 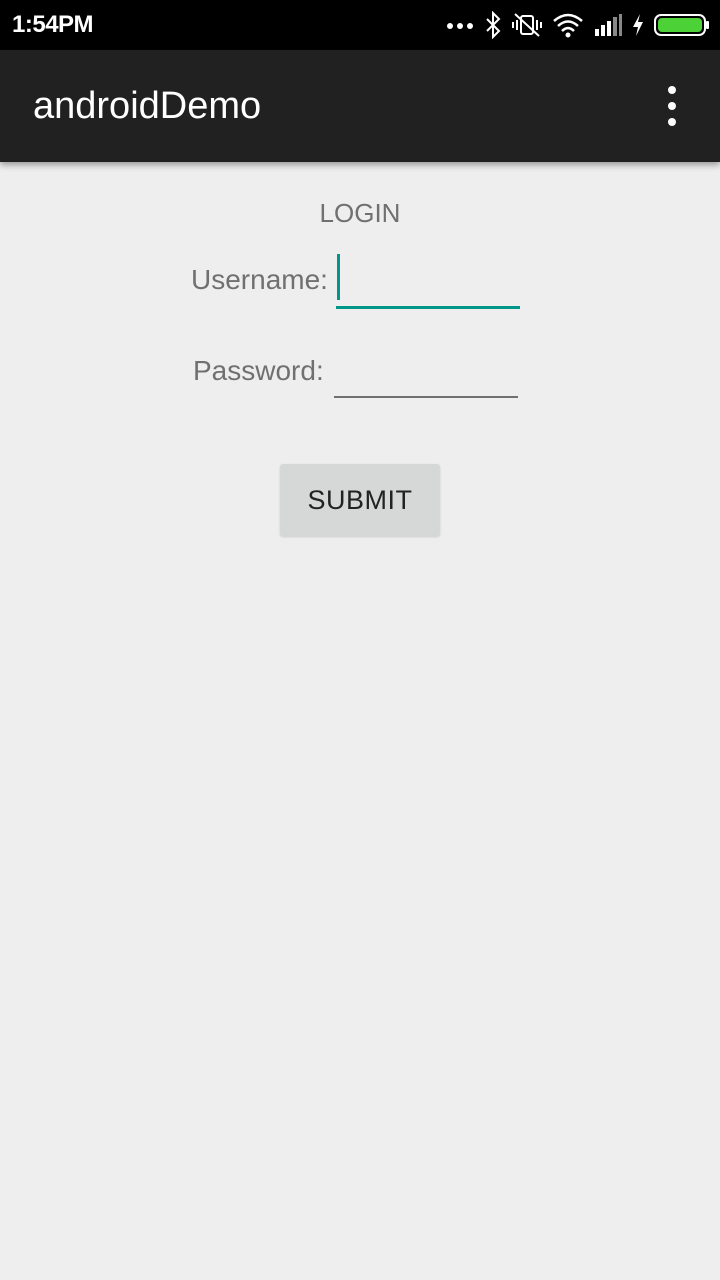 What do you see at coordinates (258, 370) in the screenshot?
I see `password-label: Password:` at bounding box center [258, 370].